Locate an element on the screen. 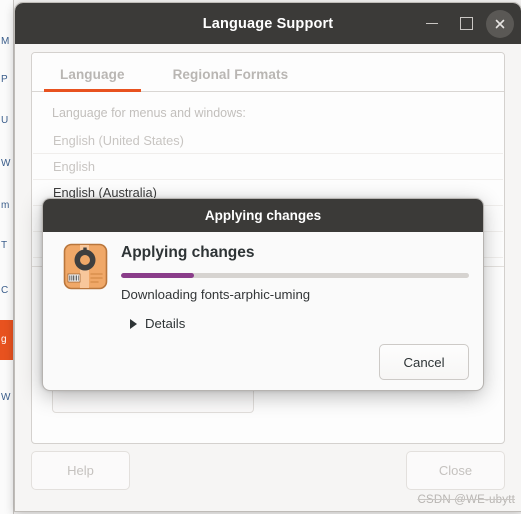 The height and width of the screenshot is (514, 521). bg-orange-highlight: g is located at coordinates (6, 340).